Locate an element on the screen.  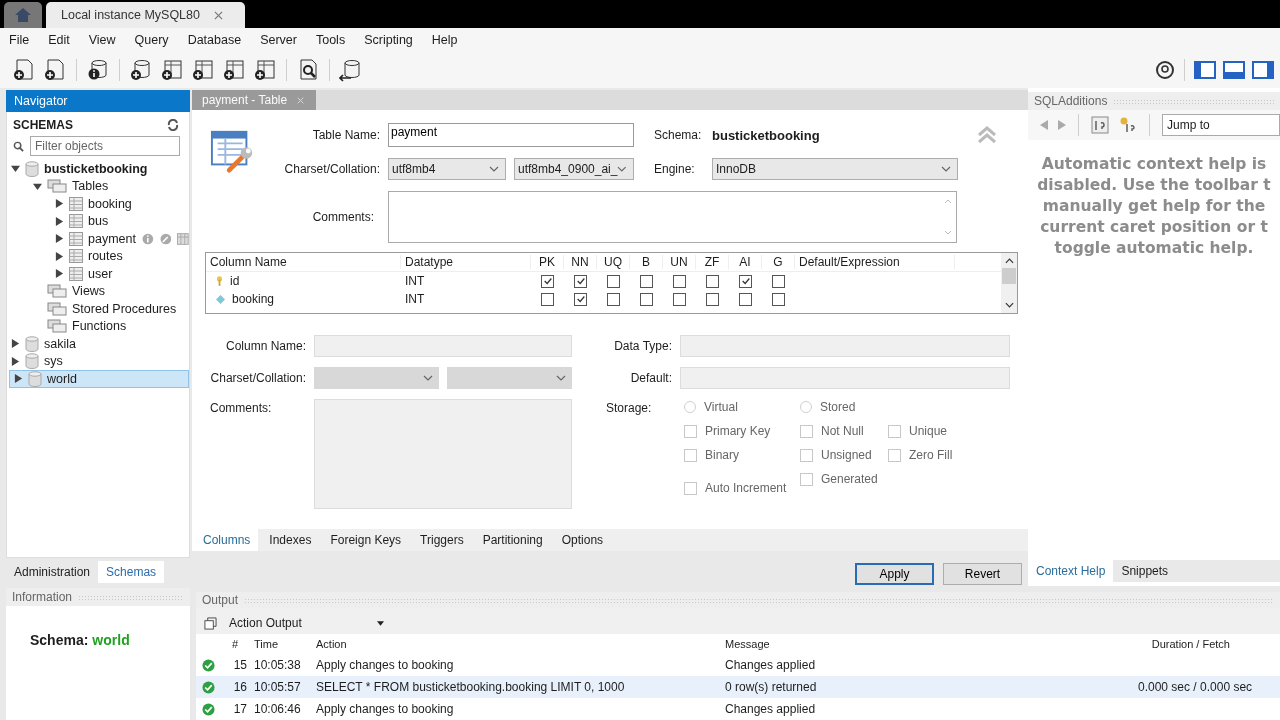
scroll-down-icon is located at coordinates (1009, 305).